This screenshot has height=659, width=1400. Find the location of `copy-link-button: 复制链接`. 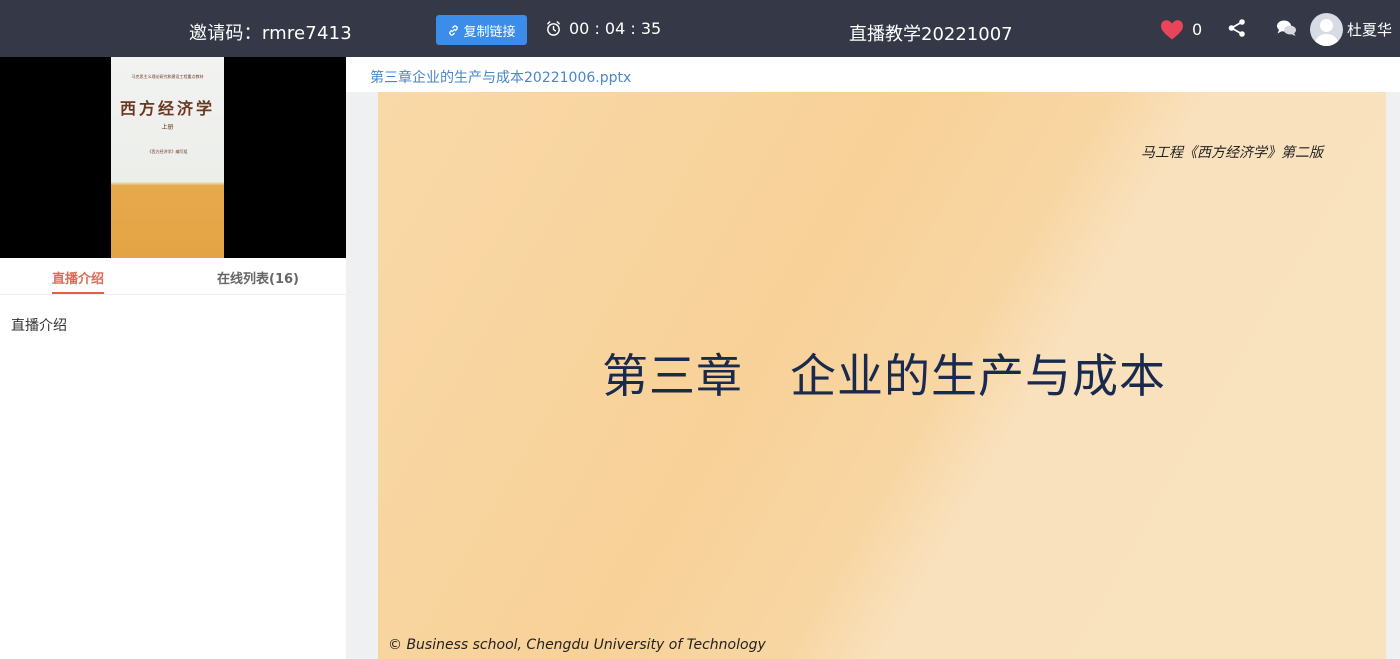

copy-link-button: 复制链接 is located at coordinates (481, 30).